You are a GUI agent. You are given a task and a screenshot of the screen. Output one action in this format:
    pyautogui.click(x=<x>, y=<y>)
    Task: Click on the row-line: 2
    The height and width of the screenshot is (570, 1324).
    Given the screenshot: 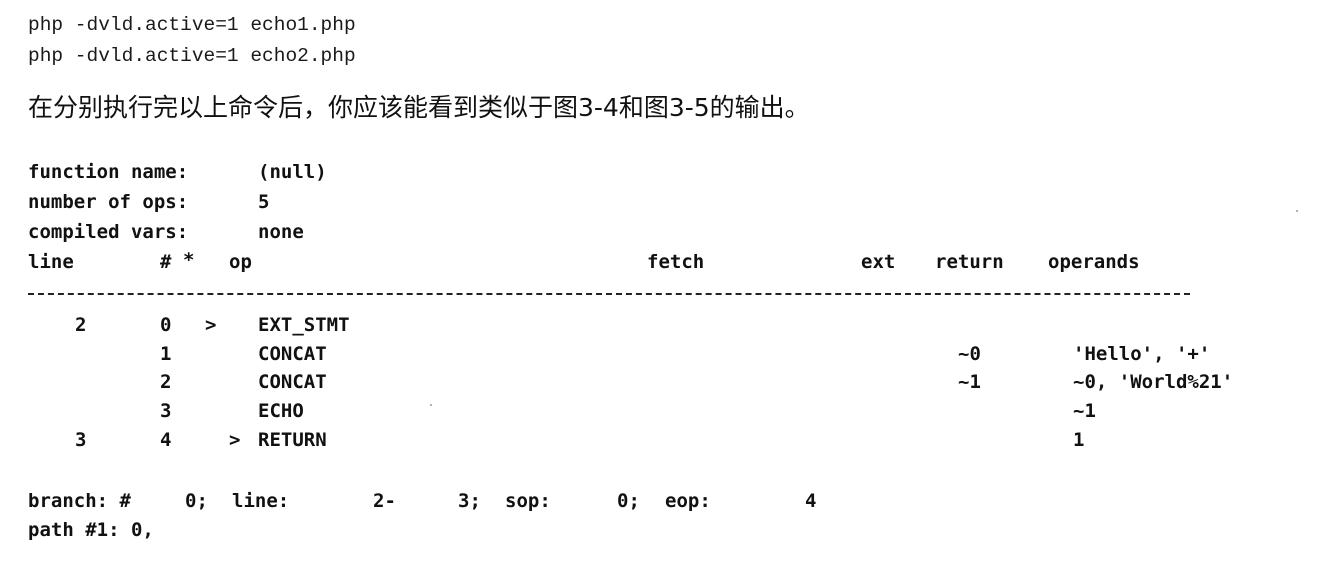 What is the action you would take?
    pyautogui.click(x=81, y=325)
    